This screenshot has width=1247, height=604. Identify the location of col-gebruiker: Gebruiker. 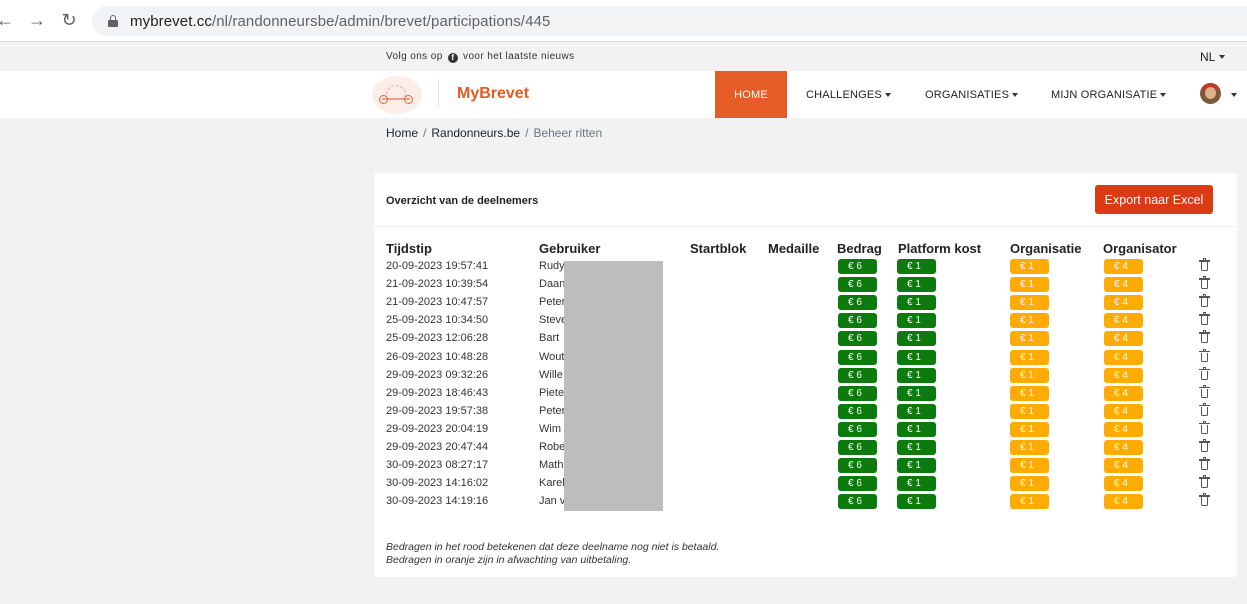
(570, 248).